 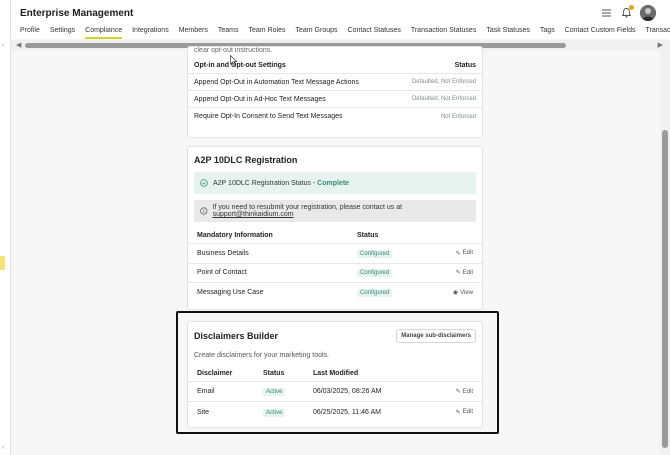 What do you see at coordinates (347, 412) in the screenshot?
I see `last-modified-value: 06/25/2025, 11:46 AM` at bounding box center [347, 412].